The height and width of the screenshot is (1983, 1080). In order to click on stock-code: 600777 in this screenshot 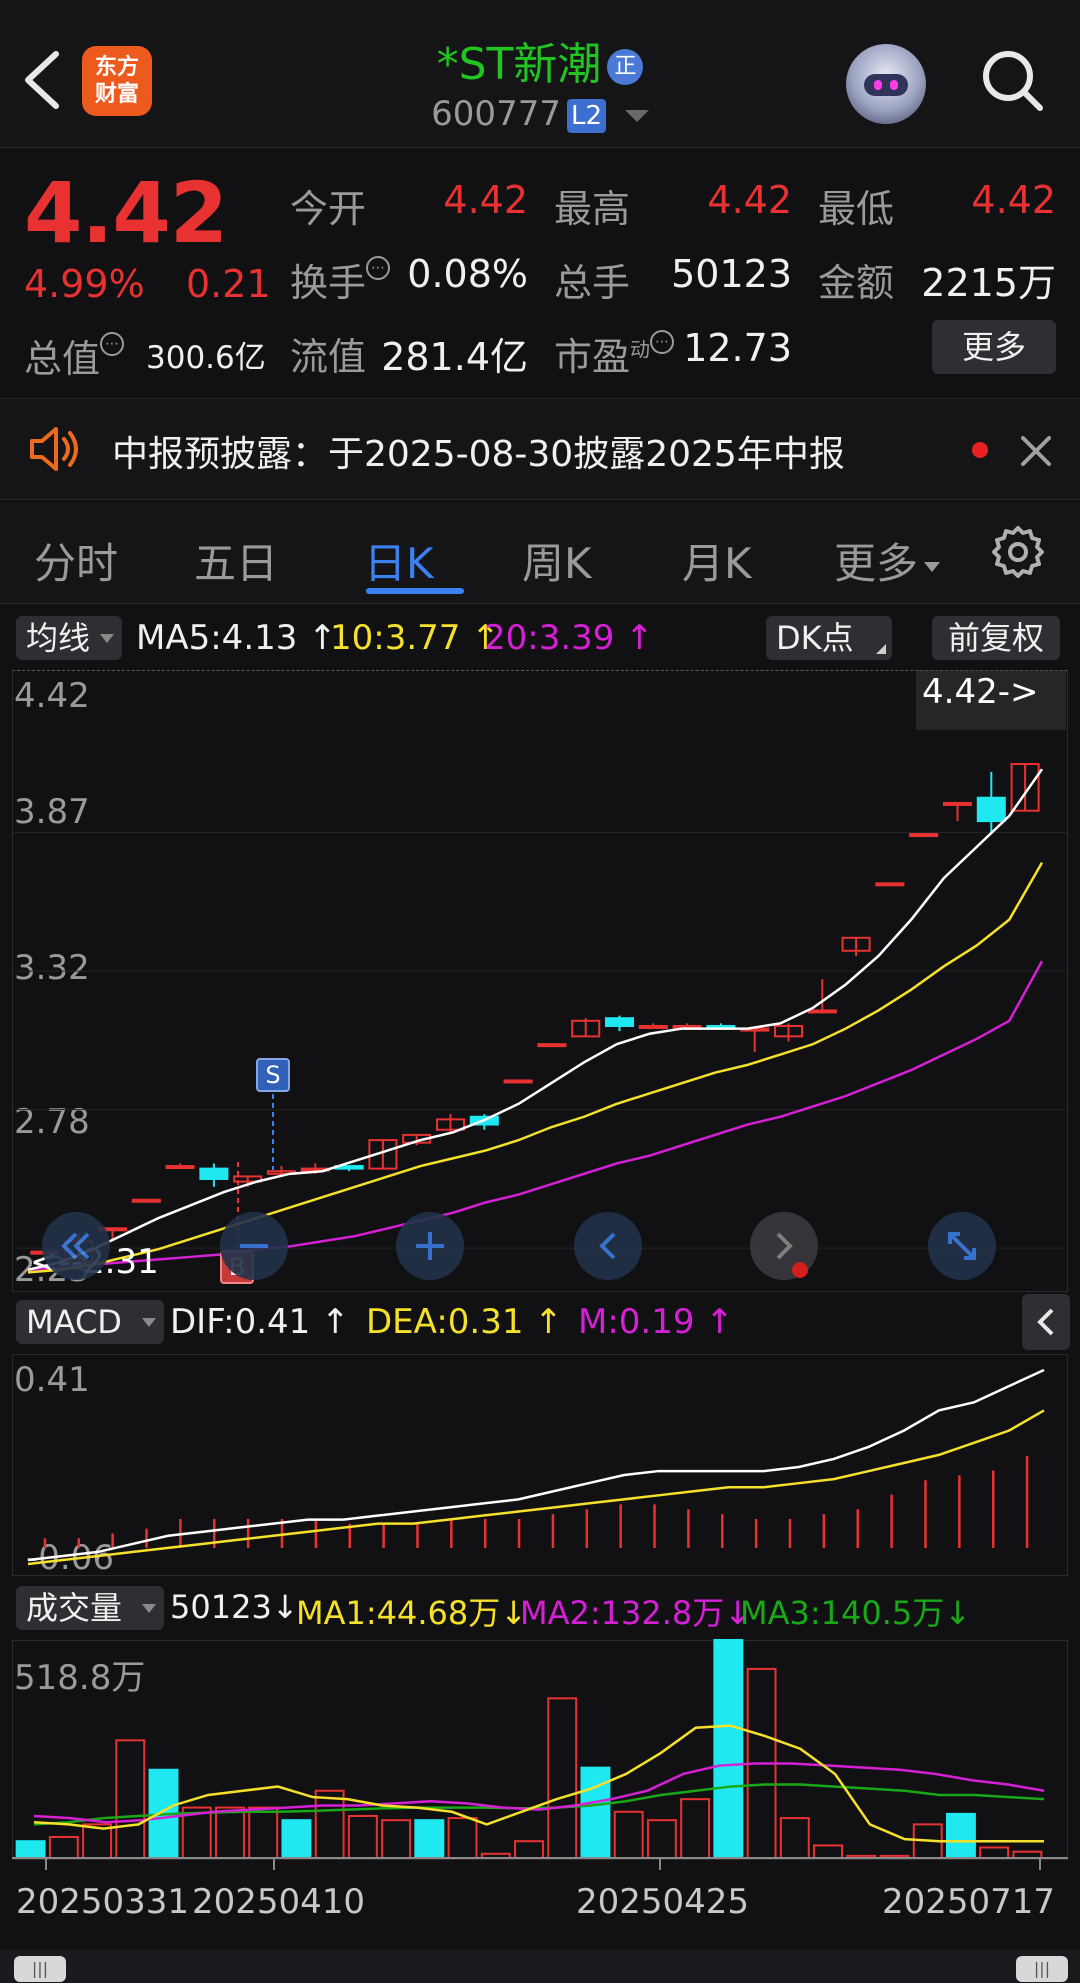, I will do `click(496, 114)`.